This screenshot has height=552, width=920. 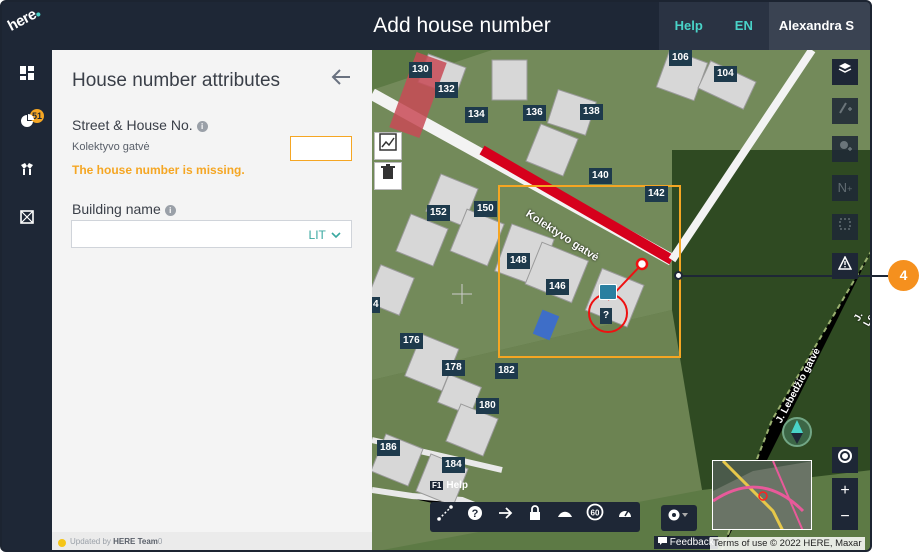 What do you see at coordinates (27, 123) in the screenshot?
I see `pie-chart-icon` at bounding box center [27, 123].